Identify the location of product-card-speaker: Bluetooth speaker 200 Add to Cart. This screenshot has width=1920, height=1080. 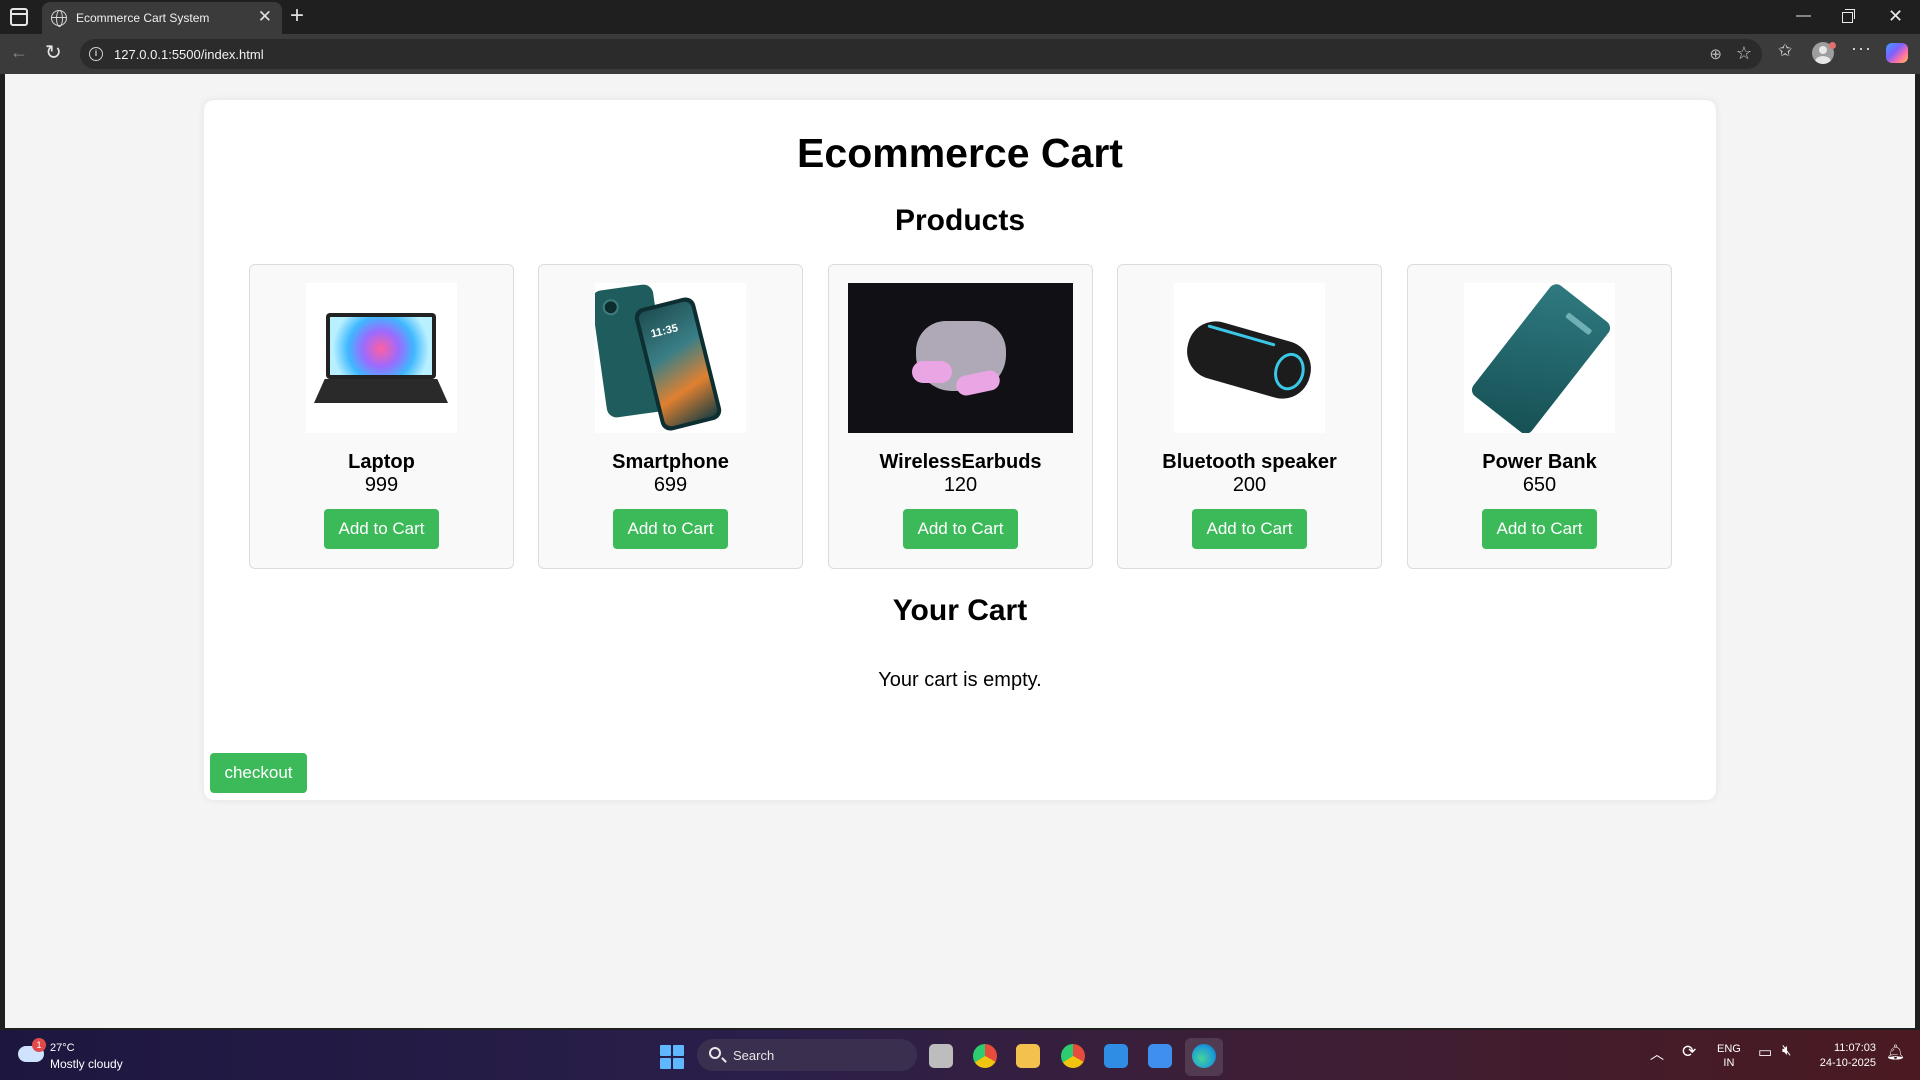
(1249, 416).